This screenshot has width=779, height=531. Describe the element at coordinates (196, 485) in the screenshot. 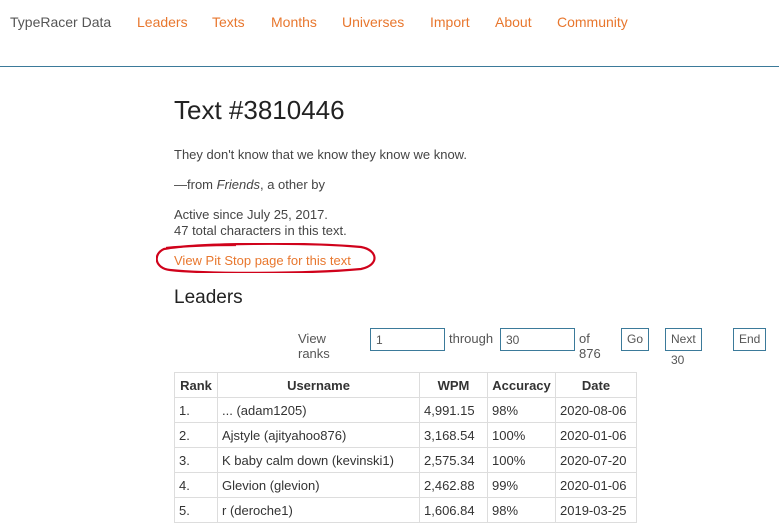

I see `cell-rank: 4.` at that location.